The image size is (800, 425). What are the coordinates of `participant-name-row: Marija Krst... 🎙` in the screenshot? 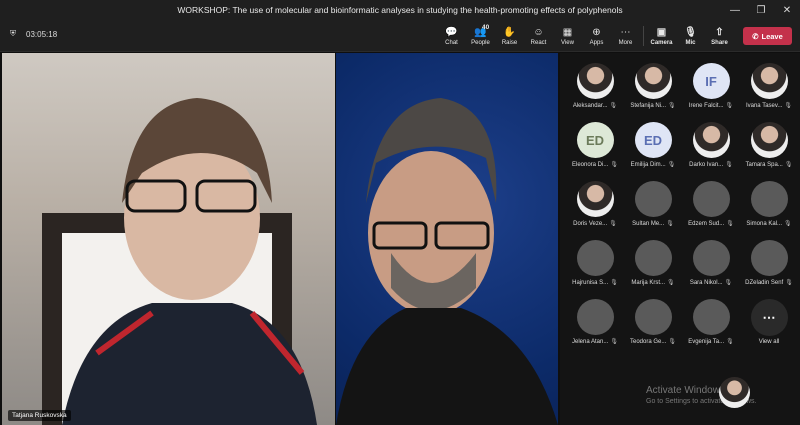 It's located at (652, 283).